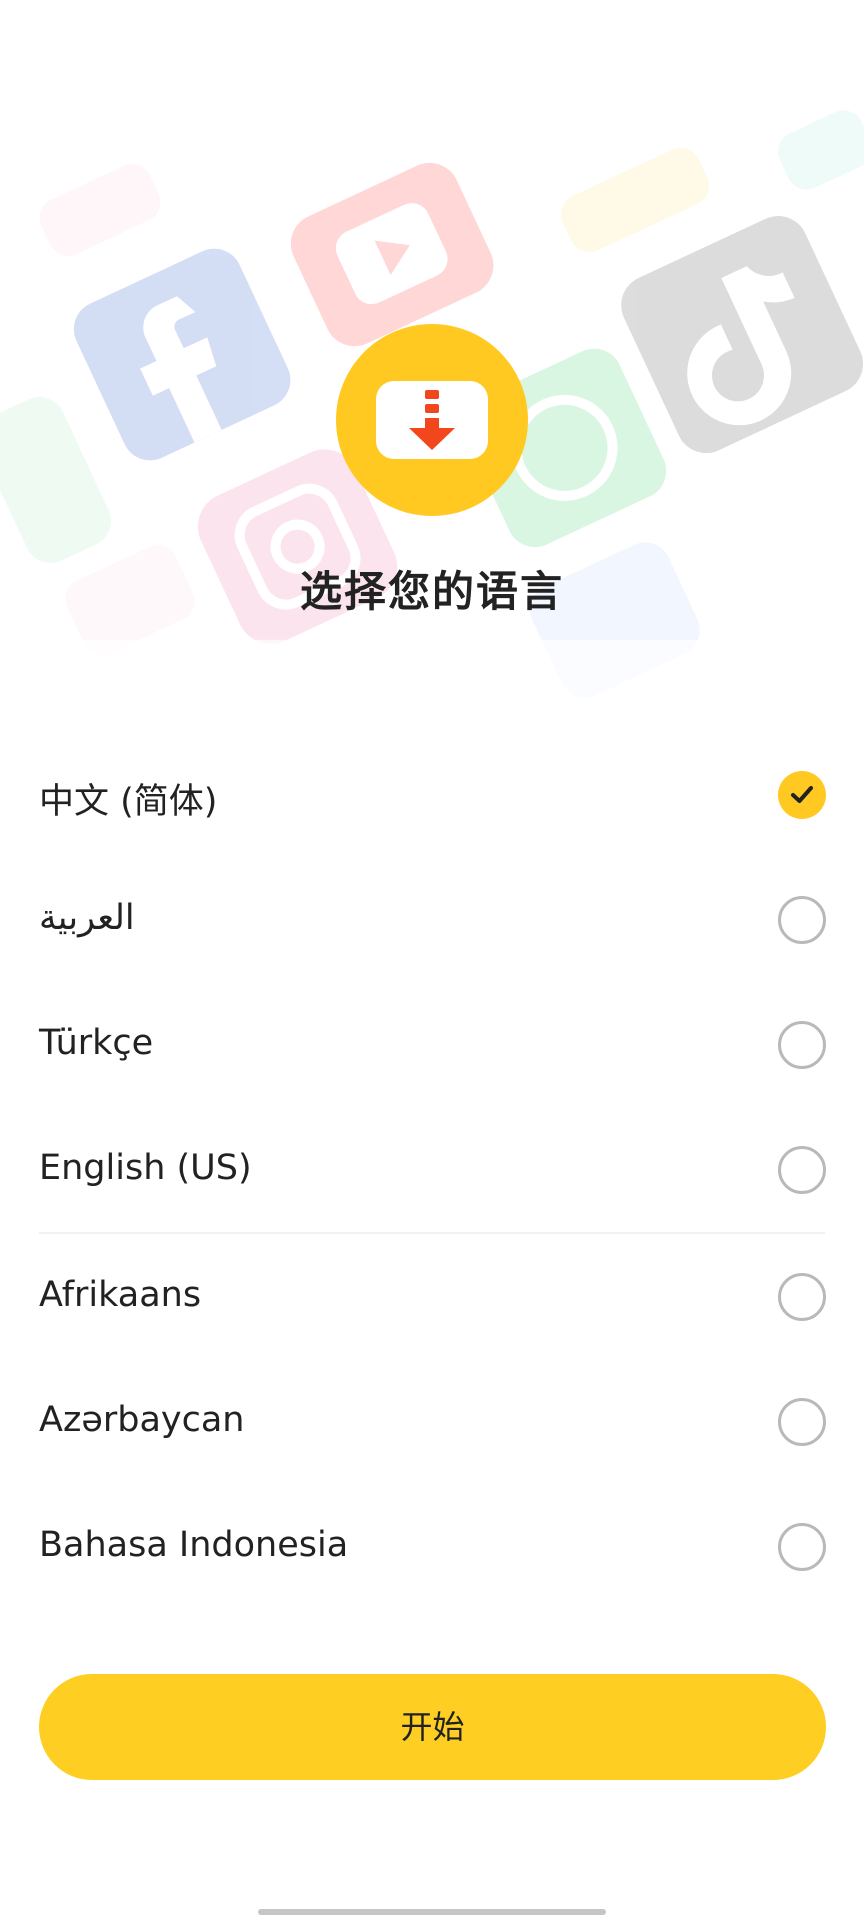  What do you see at coordinates (432, 920) in the screenshot?
I see `language-item-arabic: العربية` at bounding box center [432, 920].